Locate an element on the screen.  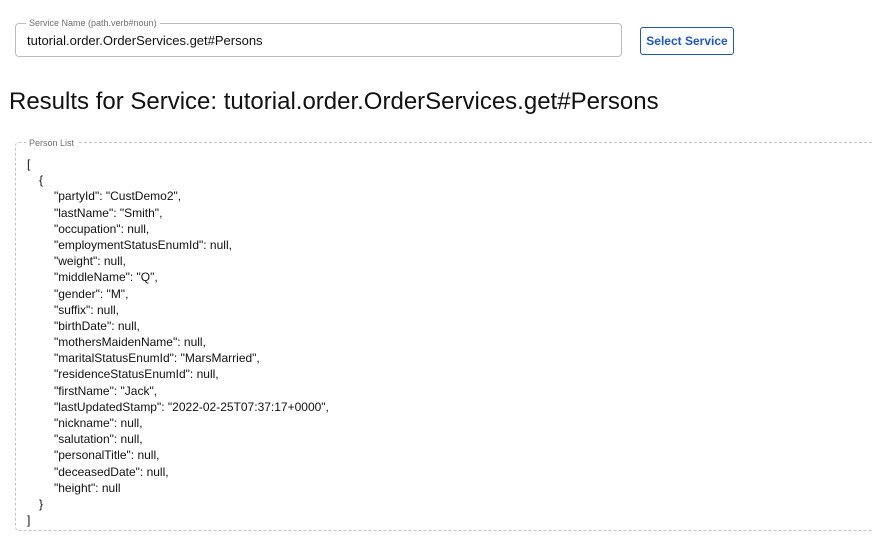
json-field-line: "salutation": null, is located at coordinates (98, 439).